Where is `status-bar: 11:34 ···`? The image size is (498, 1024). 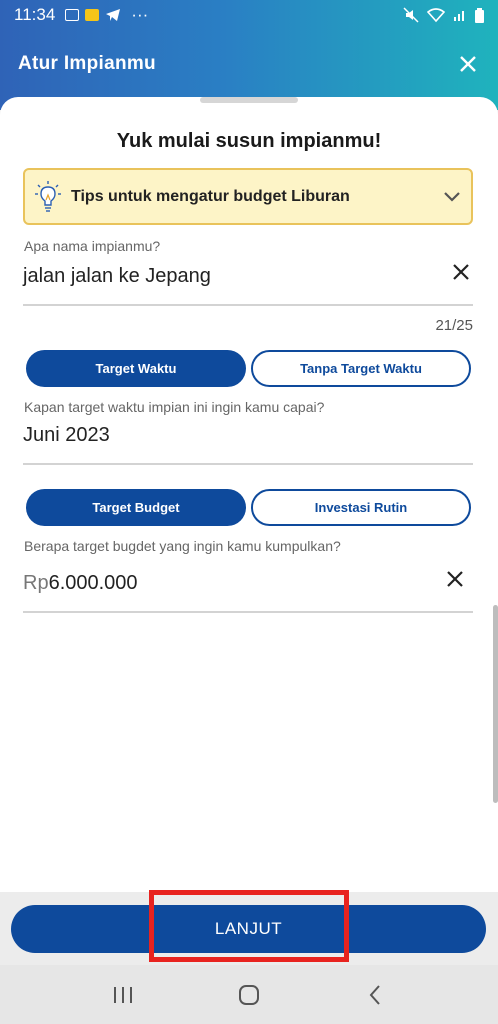
status-bar: 11:34 ··· is located at coordinates (249, 15).